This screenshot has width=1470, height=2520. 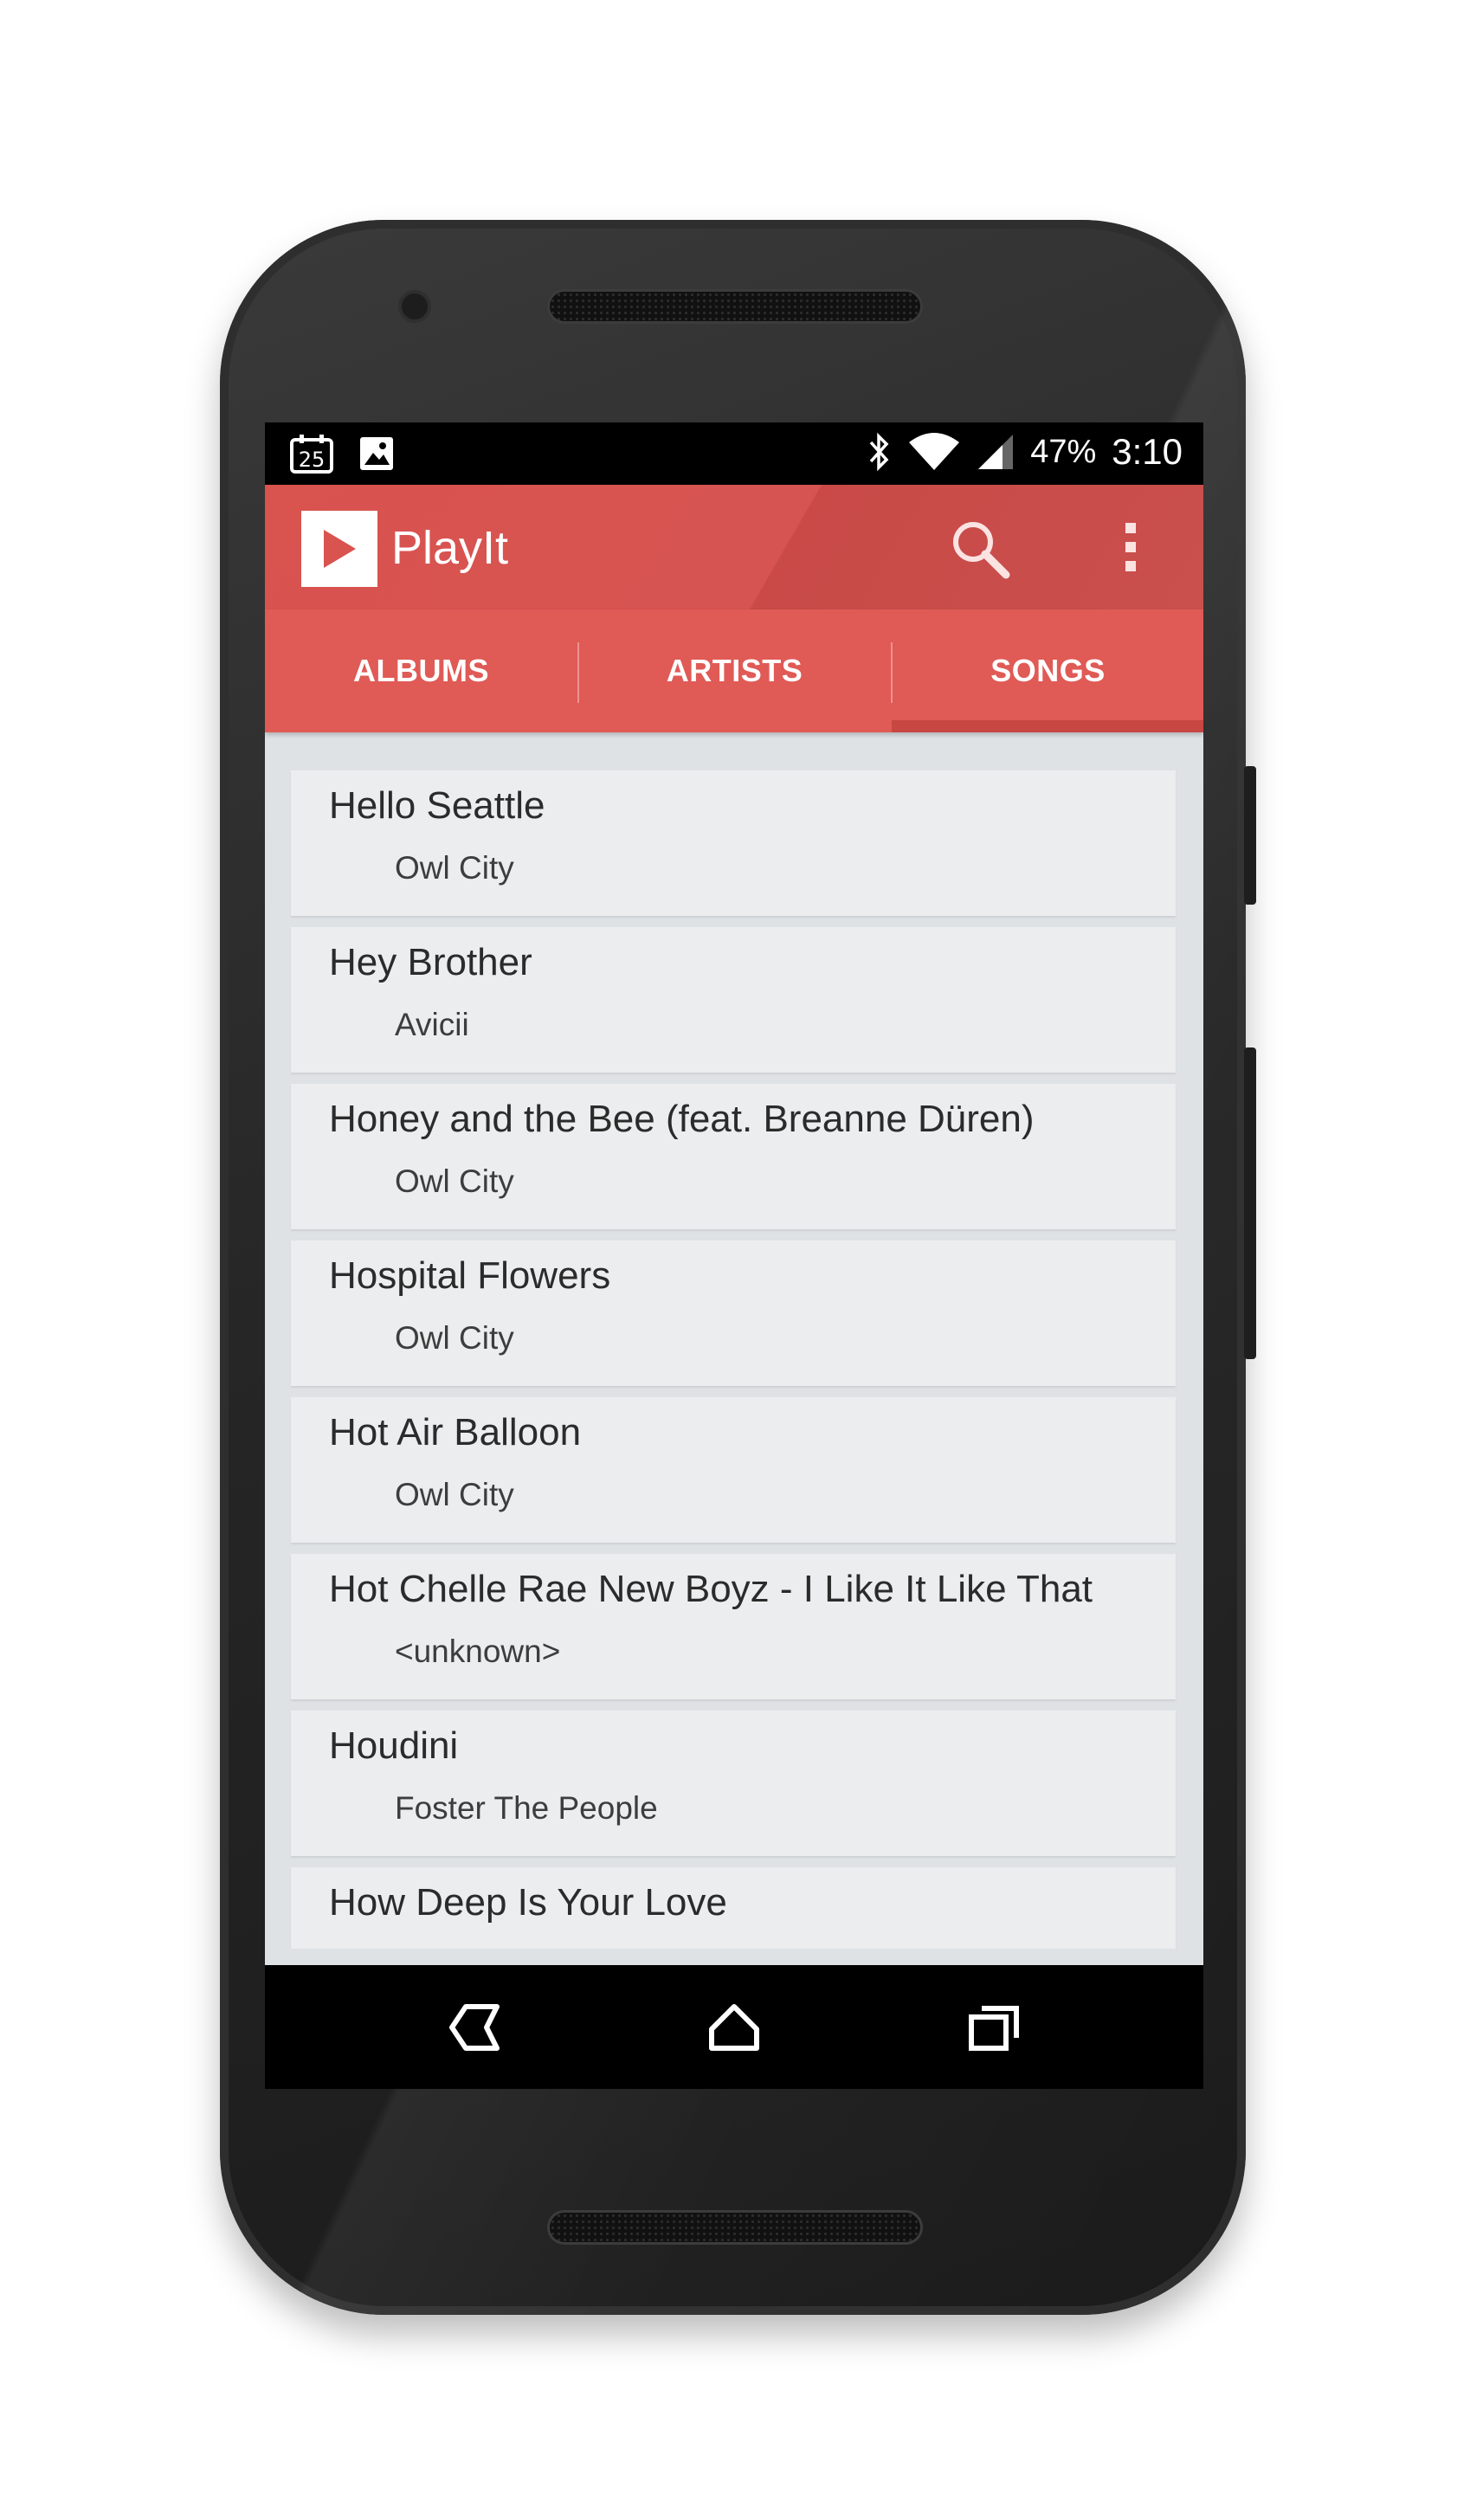 I want to click on song-item: Hey Brother Avicii, so click(x=733, y=1000).